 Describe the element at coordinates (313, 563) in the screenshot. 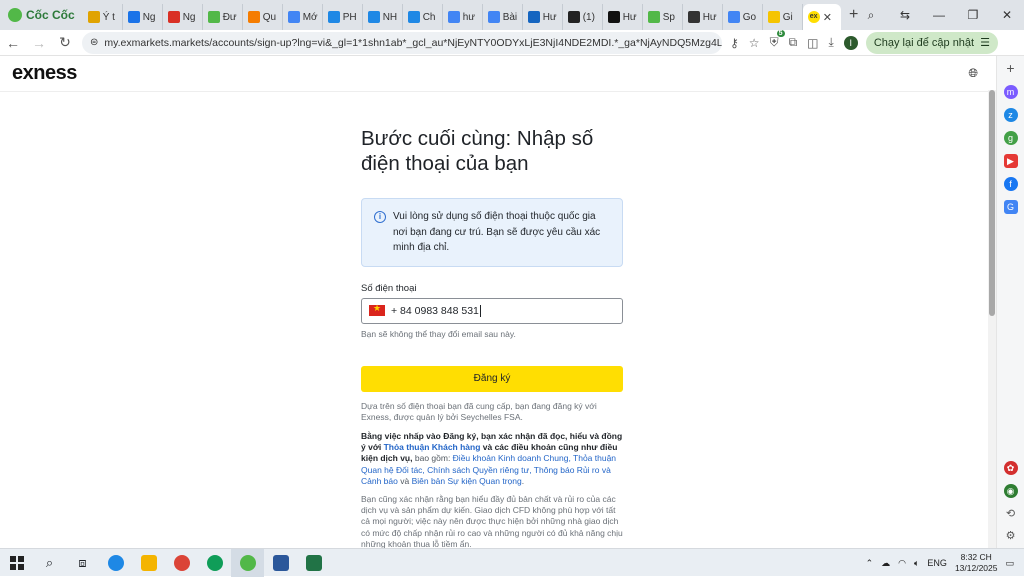

I see `excel-icon` at that location.